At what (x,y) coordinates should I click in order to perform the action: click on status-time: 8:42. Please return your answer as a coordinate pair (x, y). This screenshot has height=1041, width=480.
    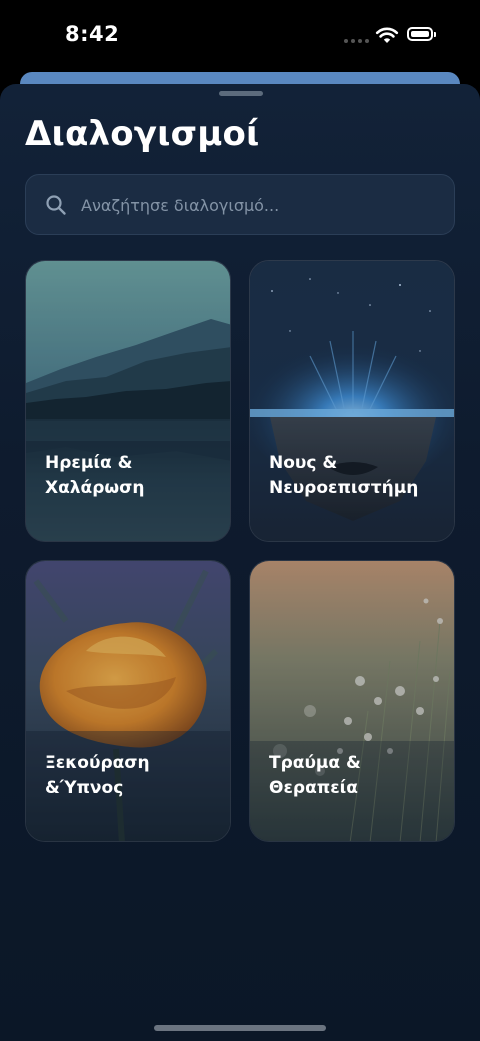
    Looking at the image, I should click on (92, 34).